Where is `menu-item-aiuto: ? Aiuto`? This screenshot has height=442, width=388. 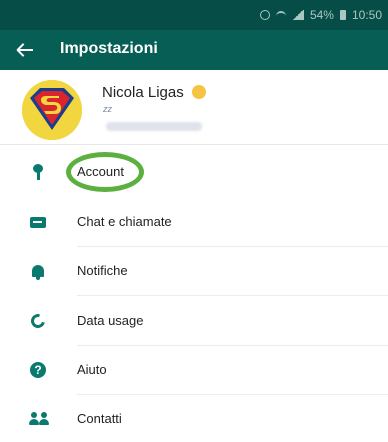 menu-item-aiuto: ? Aiuto is located at coordinates (194, 370).